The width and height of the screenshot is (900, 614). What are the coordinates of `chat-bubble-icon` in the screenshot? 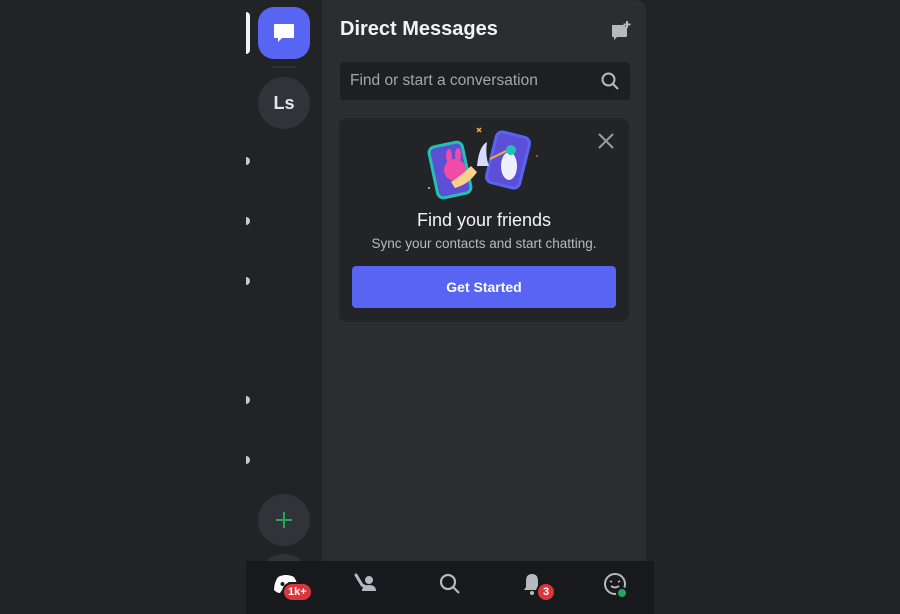 It's located at (284, 33).